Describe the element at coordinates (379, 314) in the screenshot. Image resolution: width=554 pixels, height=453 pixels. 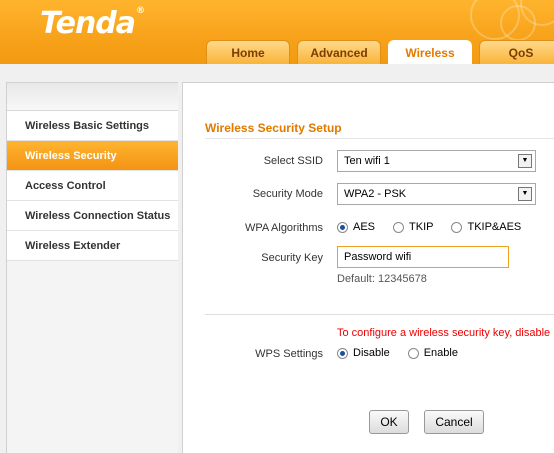
I see `section-divider` at that location.